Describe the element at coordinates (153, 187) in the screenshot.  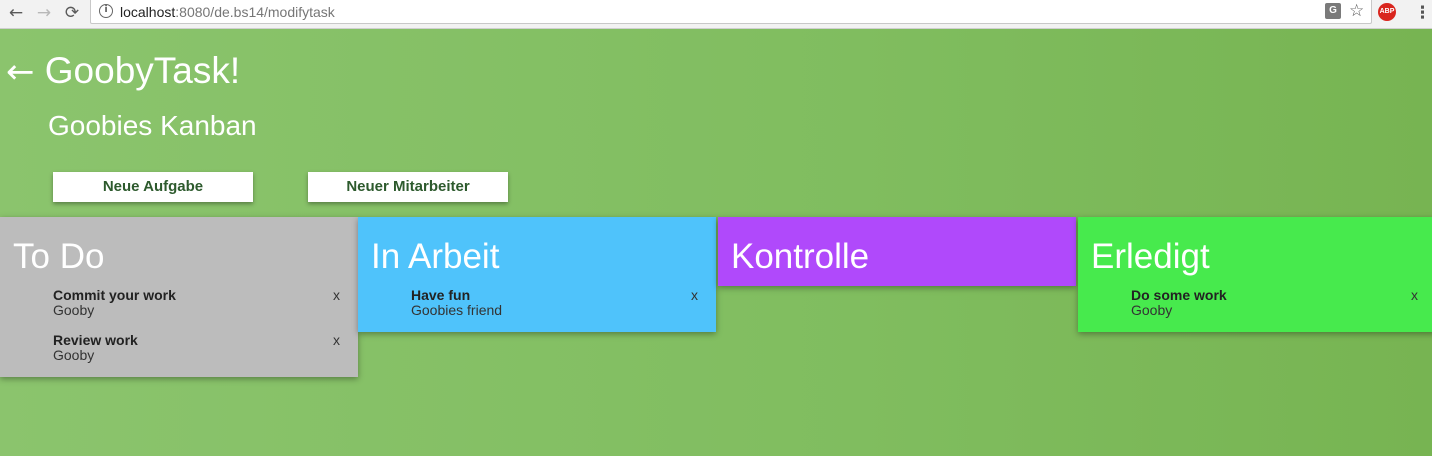
I see `new-task-button: Neue Aufgabe` at that location.